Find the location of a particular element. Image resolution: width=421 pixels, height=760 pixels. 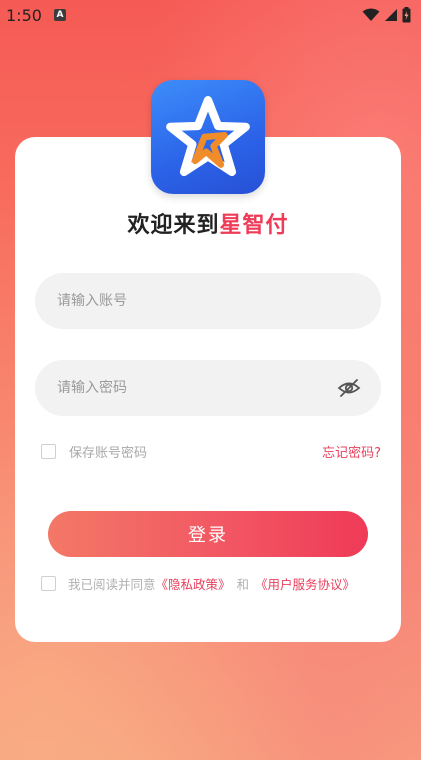

signal-icon is located at coordinates (391, 15).